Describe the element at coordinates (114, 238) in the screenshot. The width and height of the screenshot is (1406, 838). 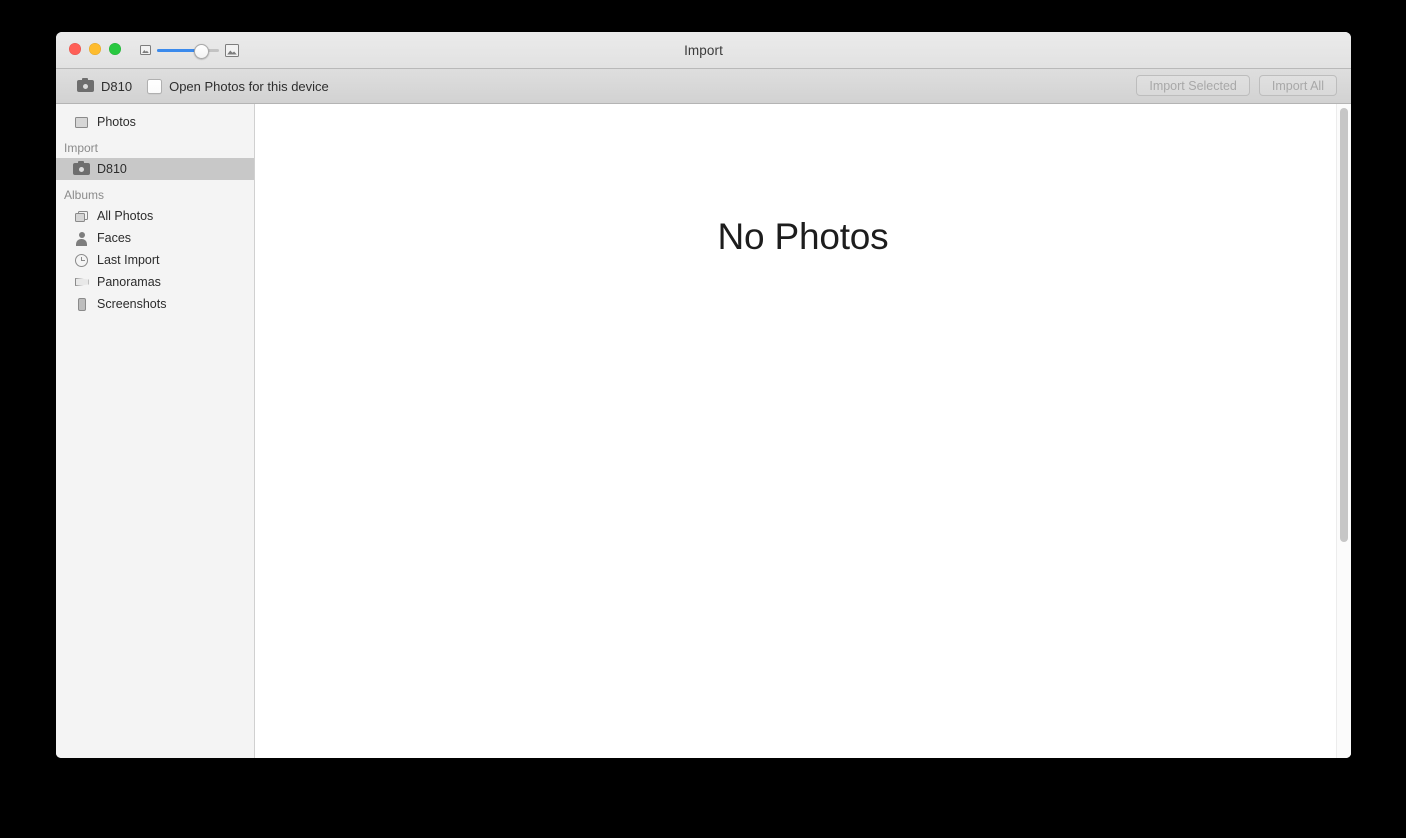
I see `sidebar-item-label: Faces` at that location.